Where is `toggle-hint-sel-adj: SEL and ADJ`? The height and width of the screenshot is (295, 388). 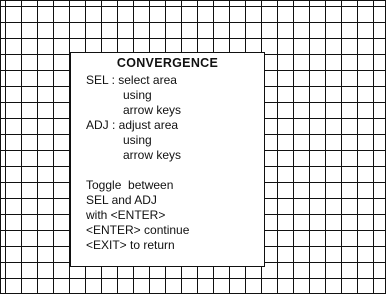
toggle-hint-sel-adj: SEL and ADJ is located at coordinates (121, 200).